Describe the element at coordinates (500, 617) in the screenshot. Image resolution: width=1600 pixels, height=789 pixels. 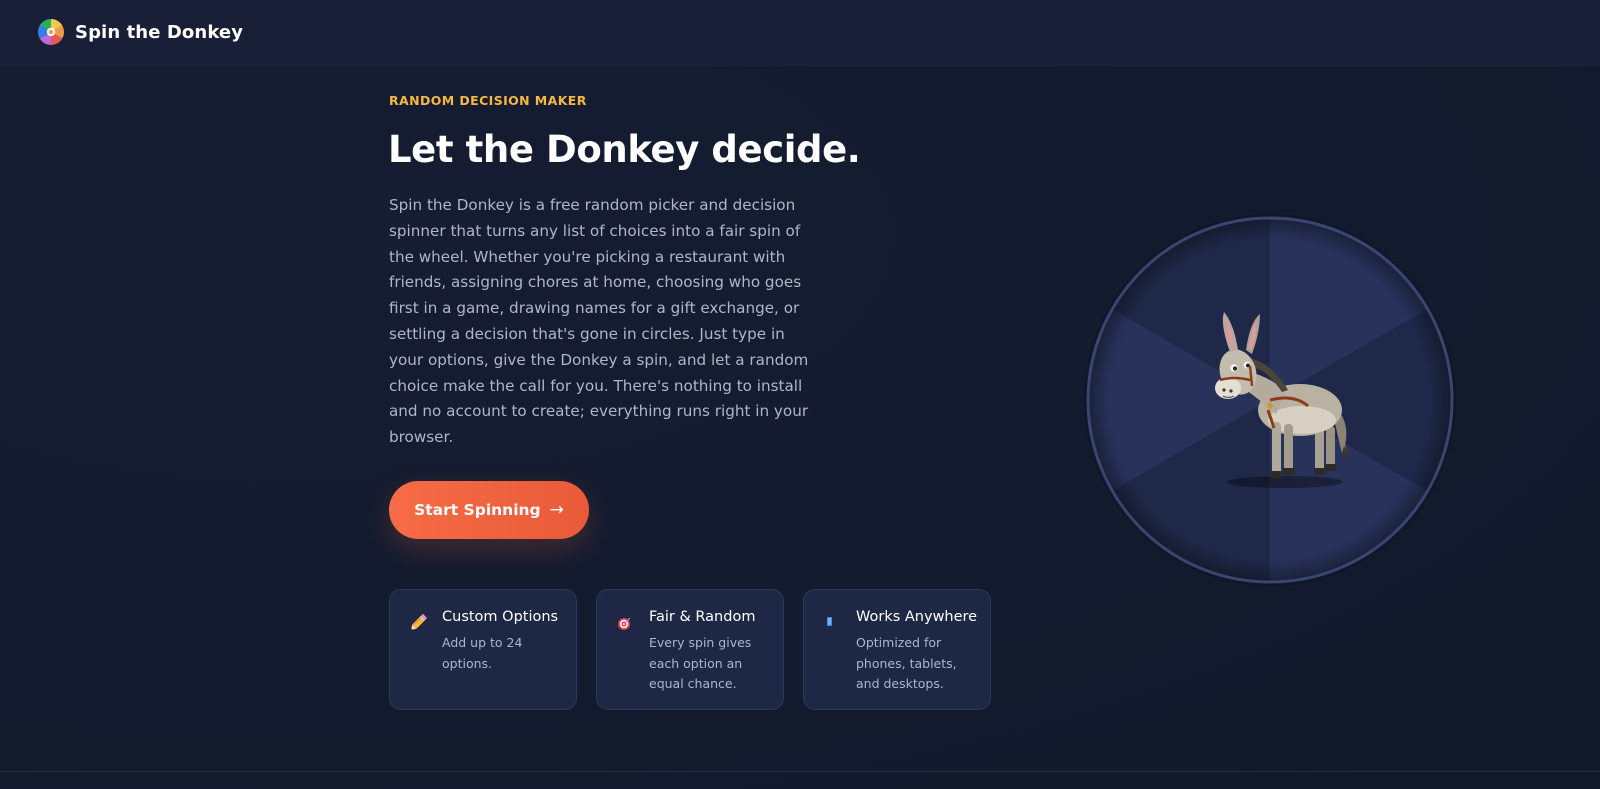
I see `feature-title: Custom Options` at that location.